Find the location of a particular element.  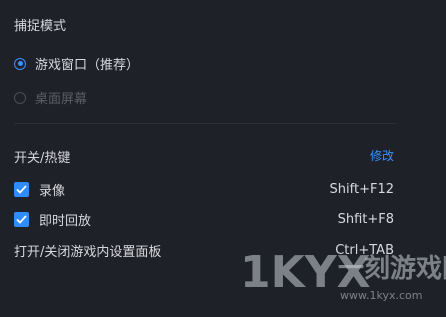

radio-selected-indicator is located at coordinates (20, 63).